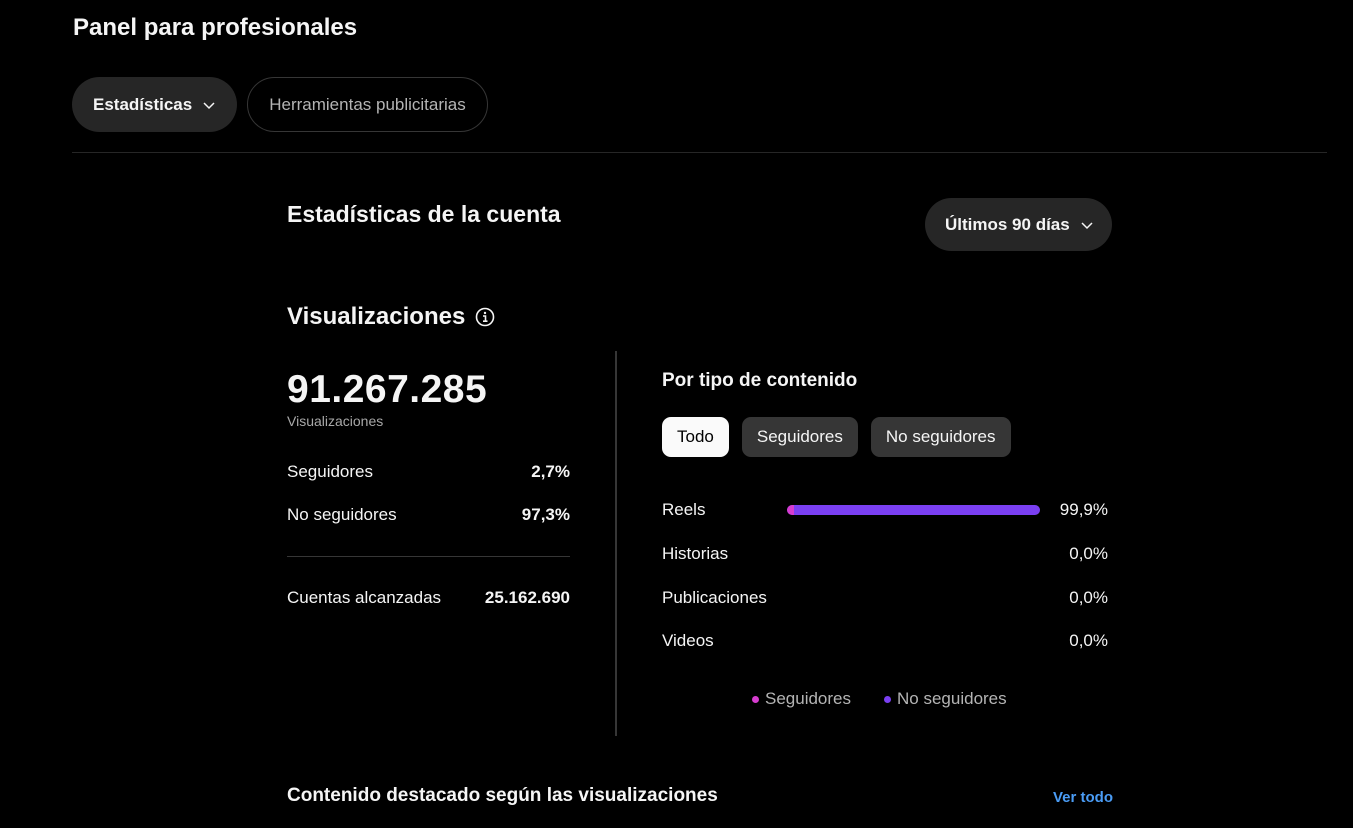 The height and width of the screenshot is (828, 1353). What do you see at coordinates (1083, 797) in the screenshot?
I see `see-all-link: Ver todo` at bounding box center [1083, 797].